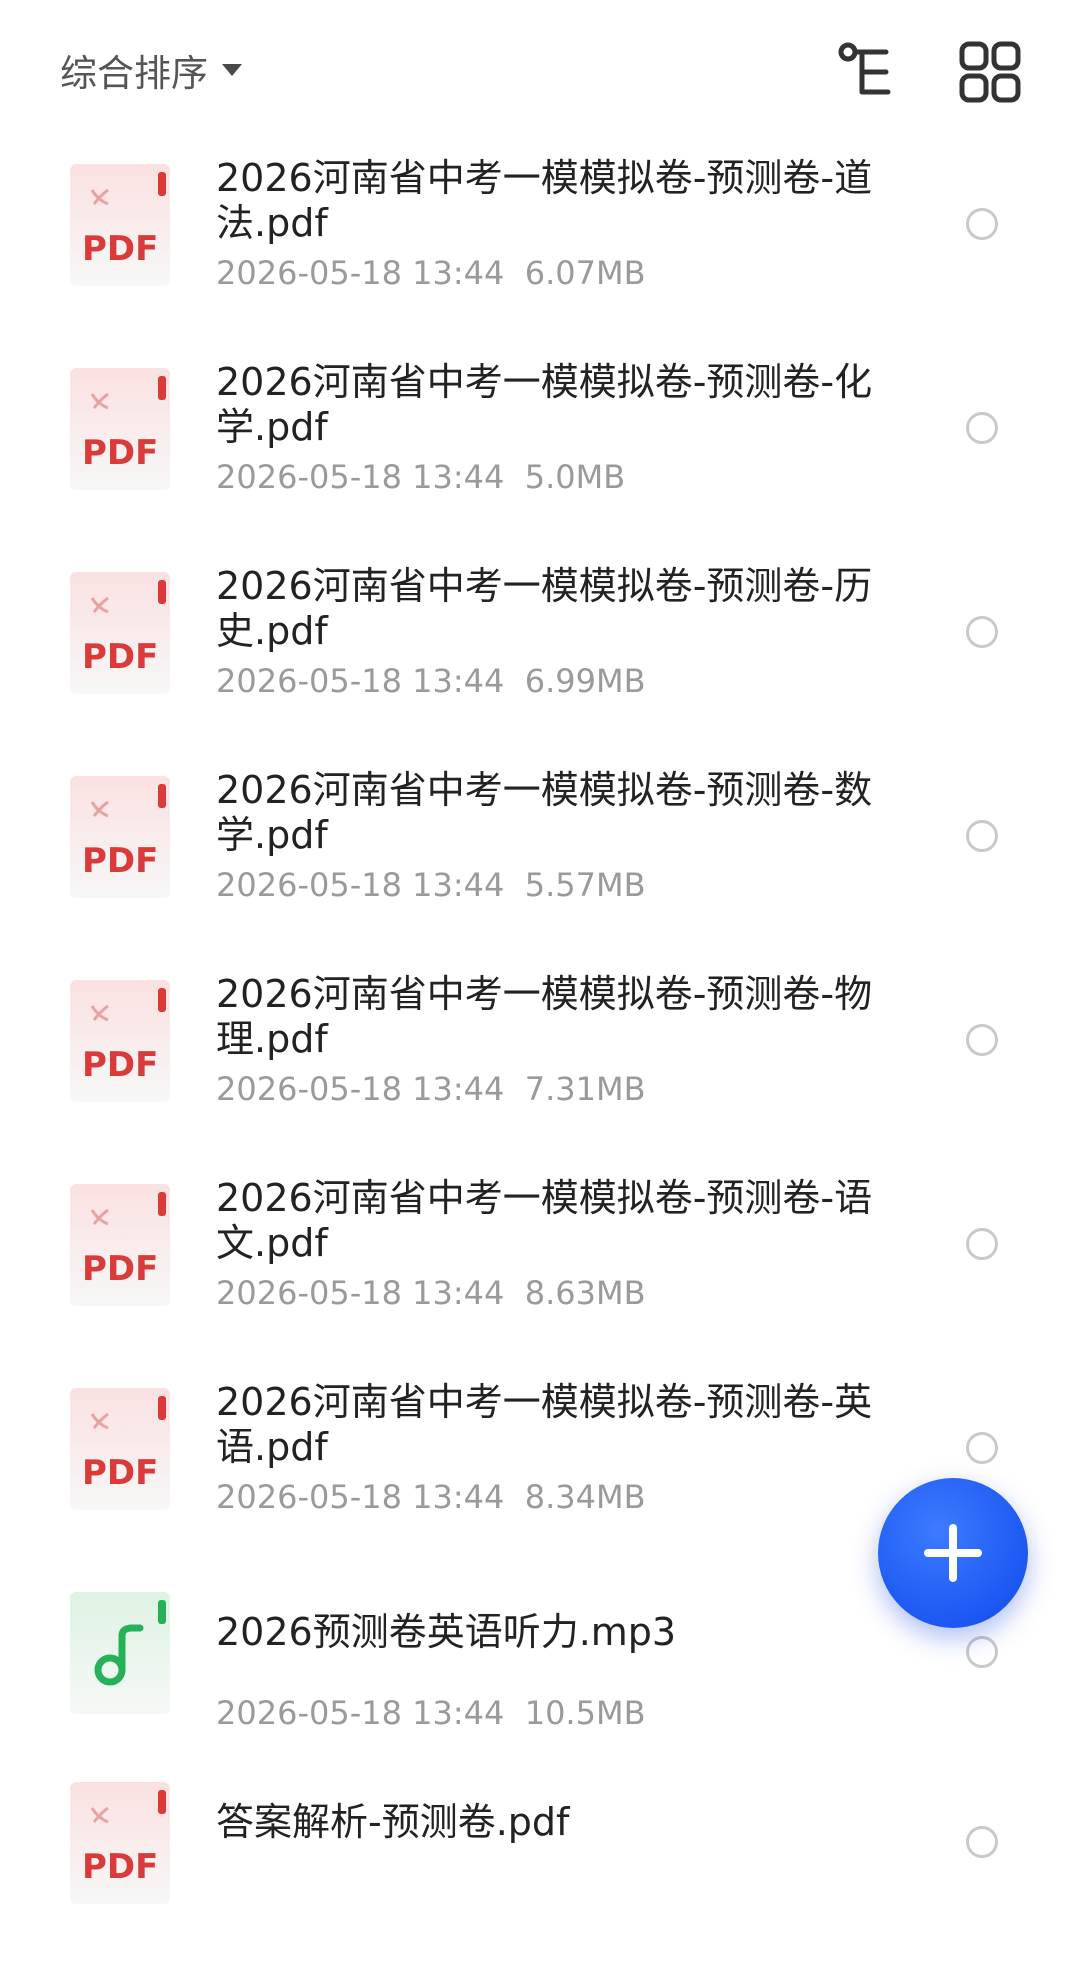 This screenshot has height=1964, width=1080. Describe the element at coordinates (585, 1293) in the screenshot. I see `file-size: 8.63MB` at that location.